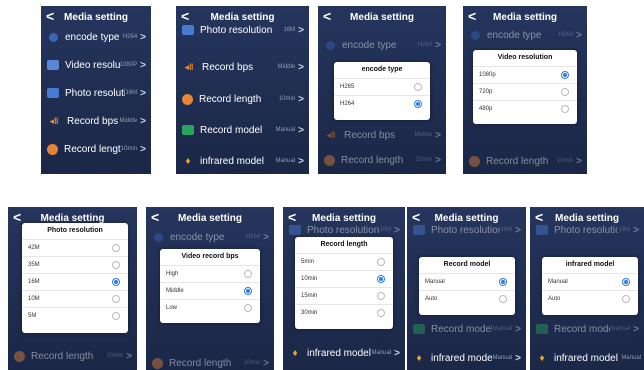 The height and width of the screenshot is (370, 644). What do you see at coordinates (286, 67) in the screenshot?
I see `row-value: Middle` at bounding box center [286, 67].